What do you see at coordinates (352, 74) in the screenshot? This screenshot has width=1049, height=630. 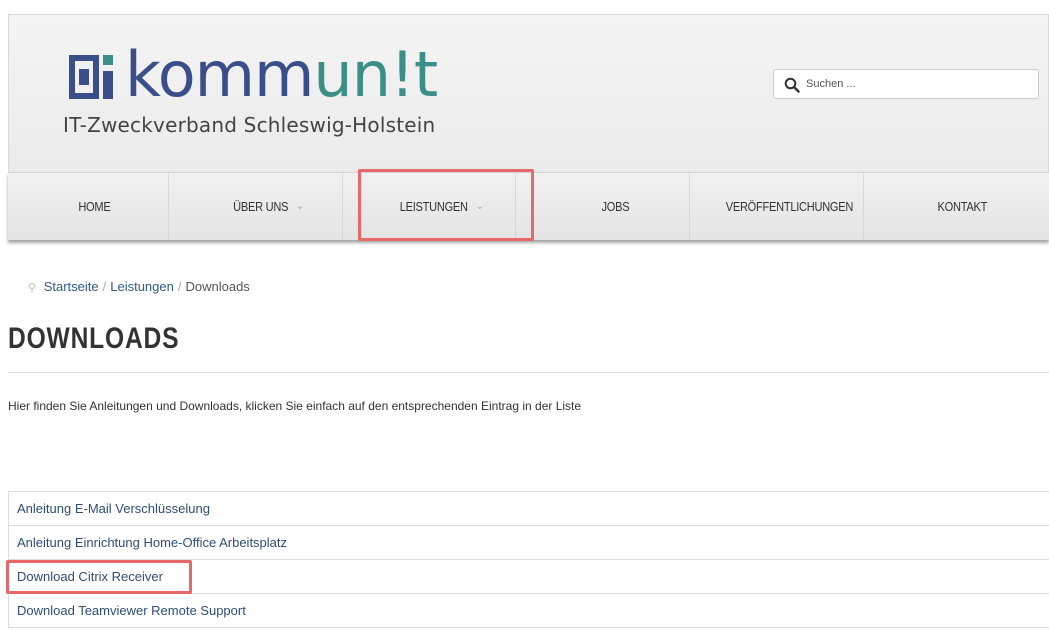 I see `logo-word-un: un` at bounding box center [352, 74].